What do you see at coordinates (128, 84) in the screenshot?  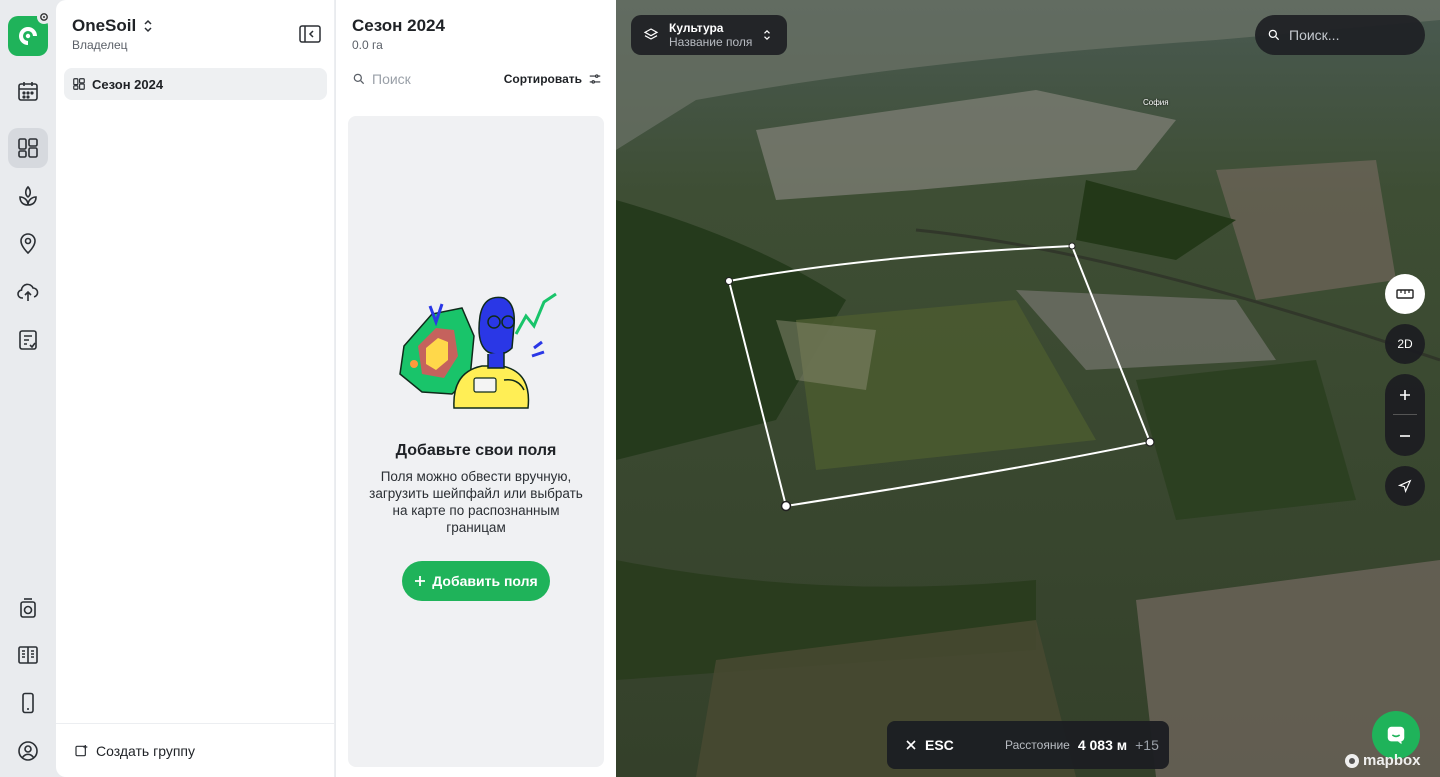 I see `group-item-label: Сезон 2024` at bounding box center [128, 84].